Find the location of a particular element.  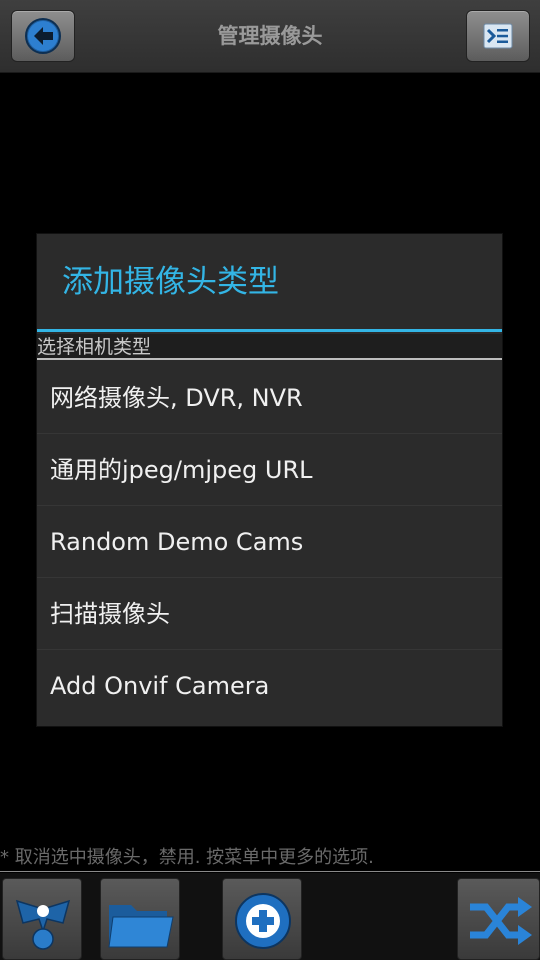

menu-button is located at coordinates (498, 36).